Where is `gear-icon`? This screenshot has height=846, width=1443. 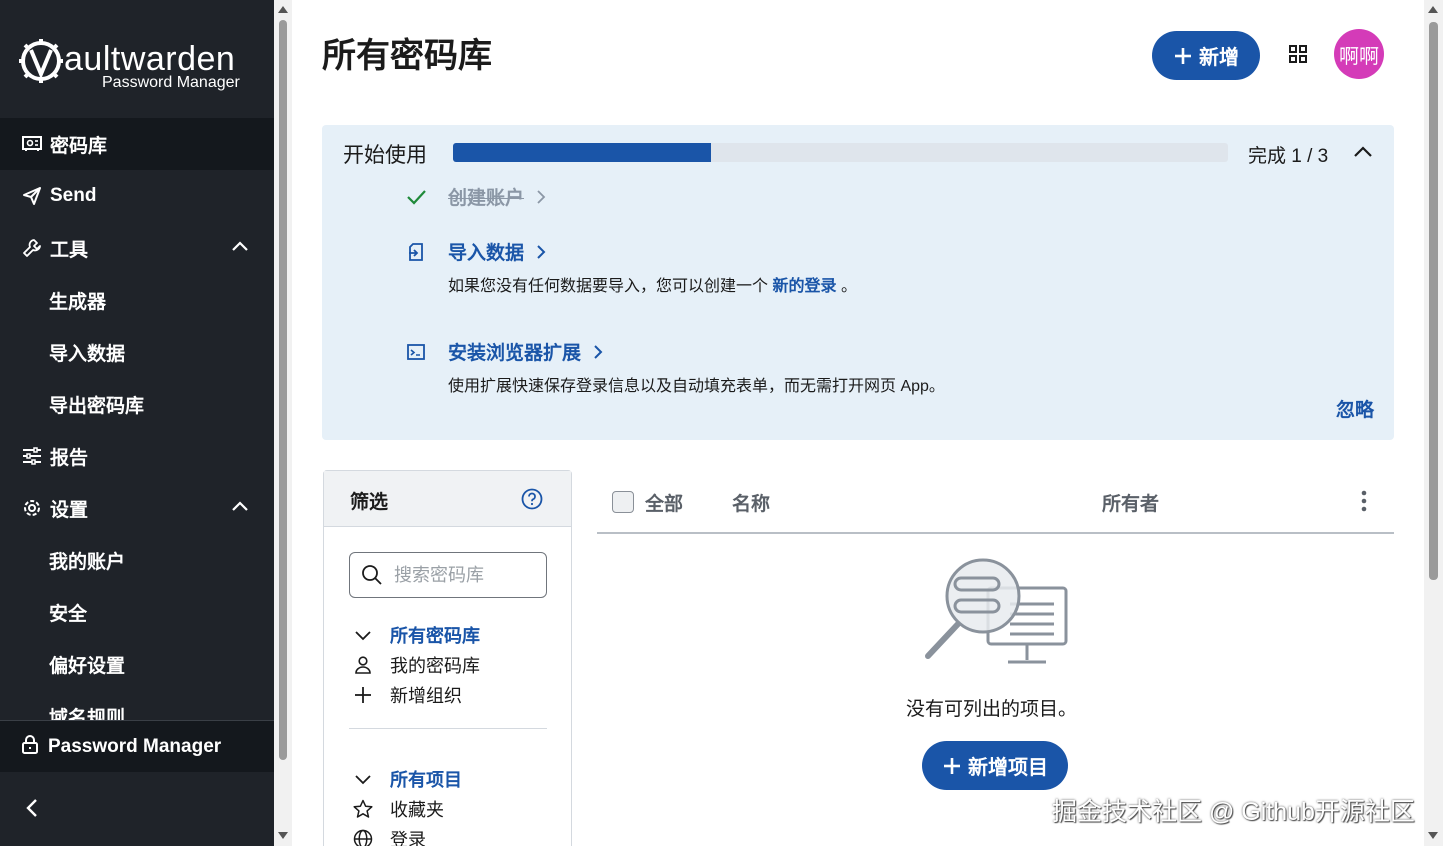 gear-icon is located at coordinates (32, 508).